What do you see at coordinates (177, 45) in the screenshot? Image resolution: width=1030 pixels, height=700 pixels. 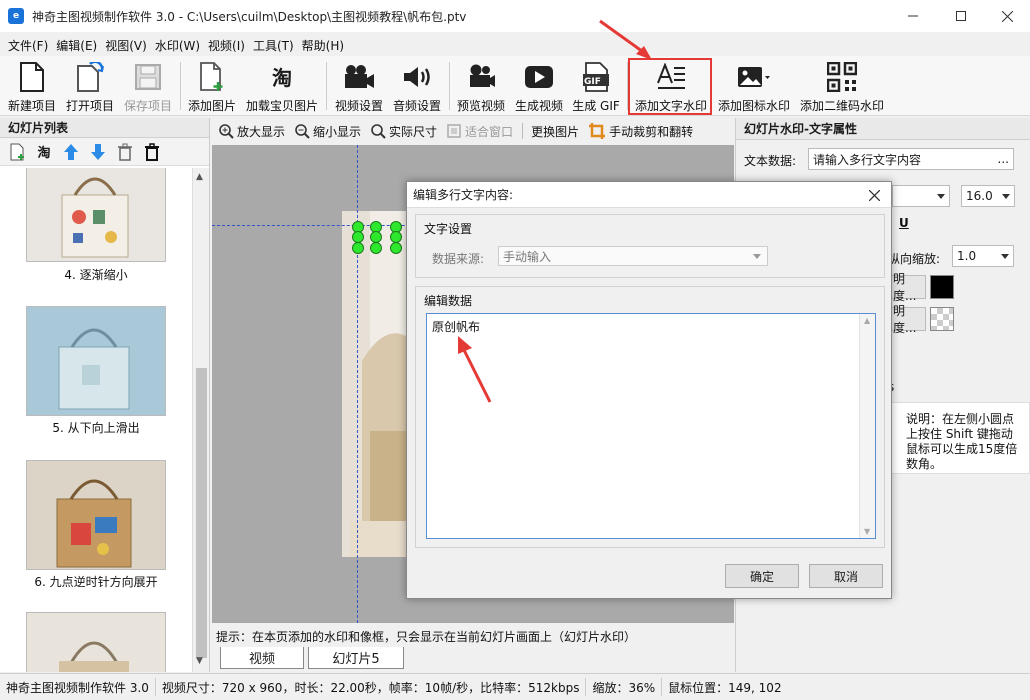 I see `menu-watermark: 水印(W)` at bounding box center [177, 45].